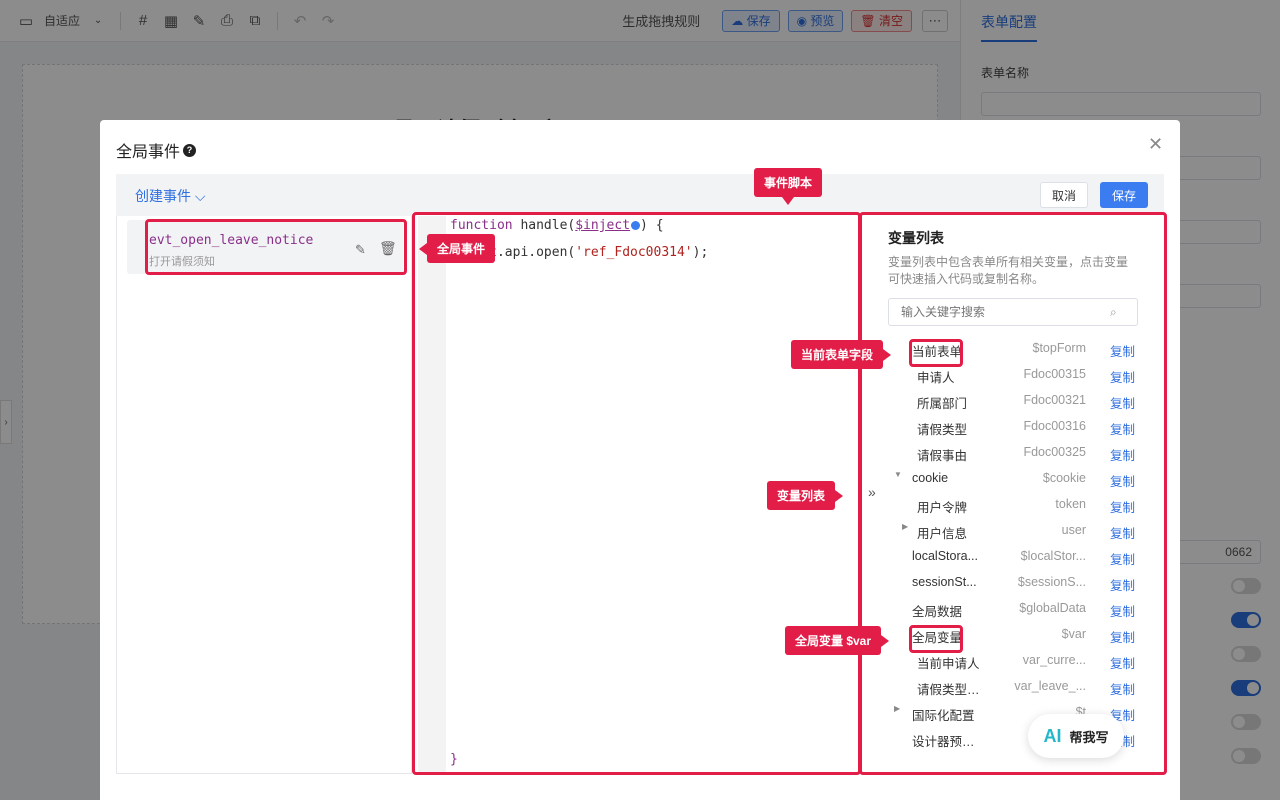  What do you see at coordinates (805, 495) in the screenshot?
I see `annotation-var-list: 变量列表` at bounding box center [805, 495].